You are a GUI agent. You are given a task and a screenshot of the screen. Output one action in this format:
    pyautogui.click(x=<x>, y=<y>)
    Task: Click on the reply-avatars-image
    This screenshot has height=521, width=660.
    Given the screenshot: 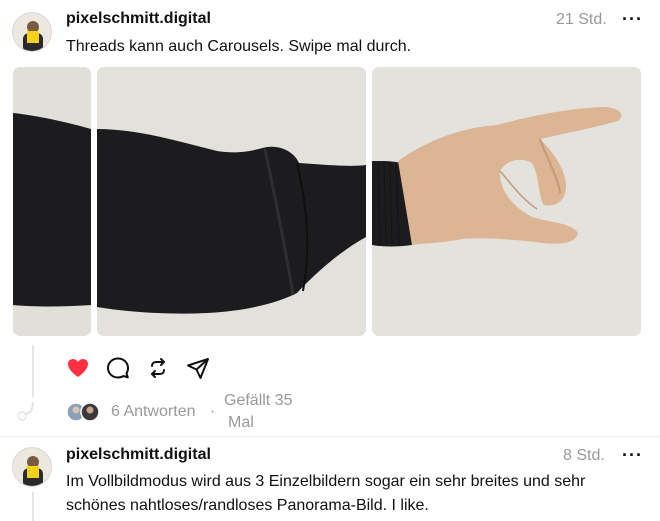 What is the action you would take?
    pyautogui.click(x=83, y=412)
    